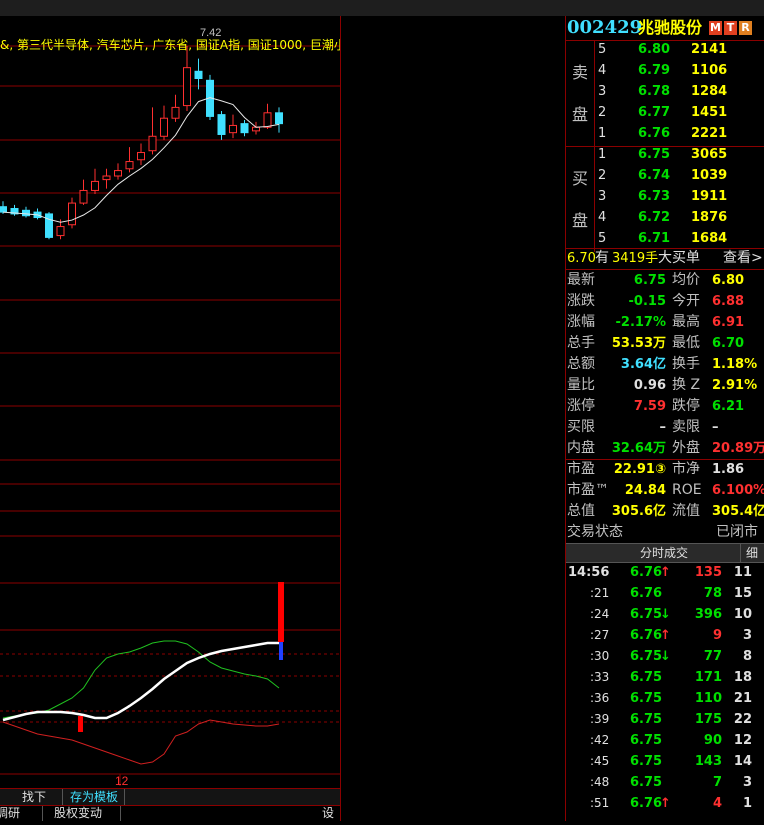  I want to click on big-order-qty: 3419手, so click(635, 258).